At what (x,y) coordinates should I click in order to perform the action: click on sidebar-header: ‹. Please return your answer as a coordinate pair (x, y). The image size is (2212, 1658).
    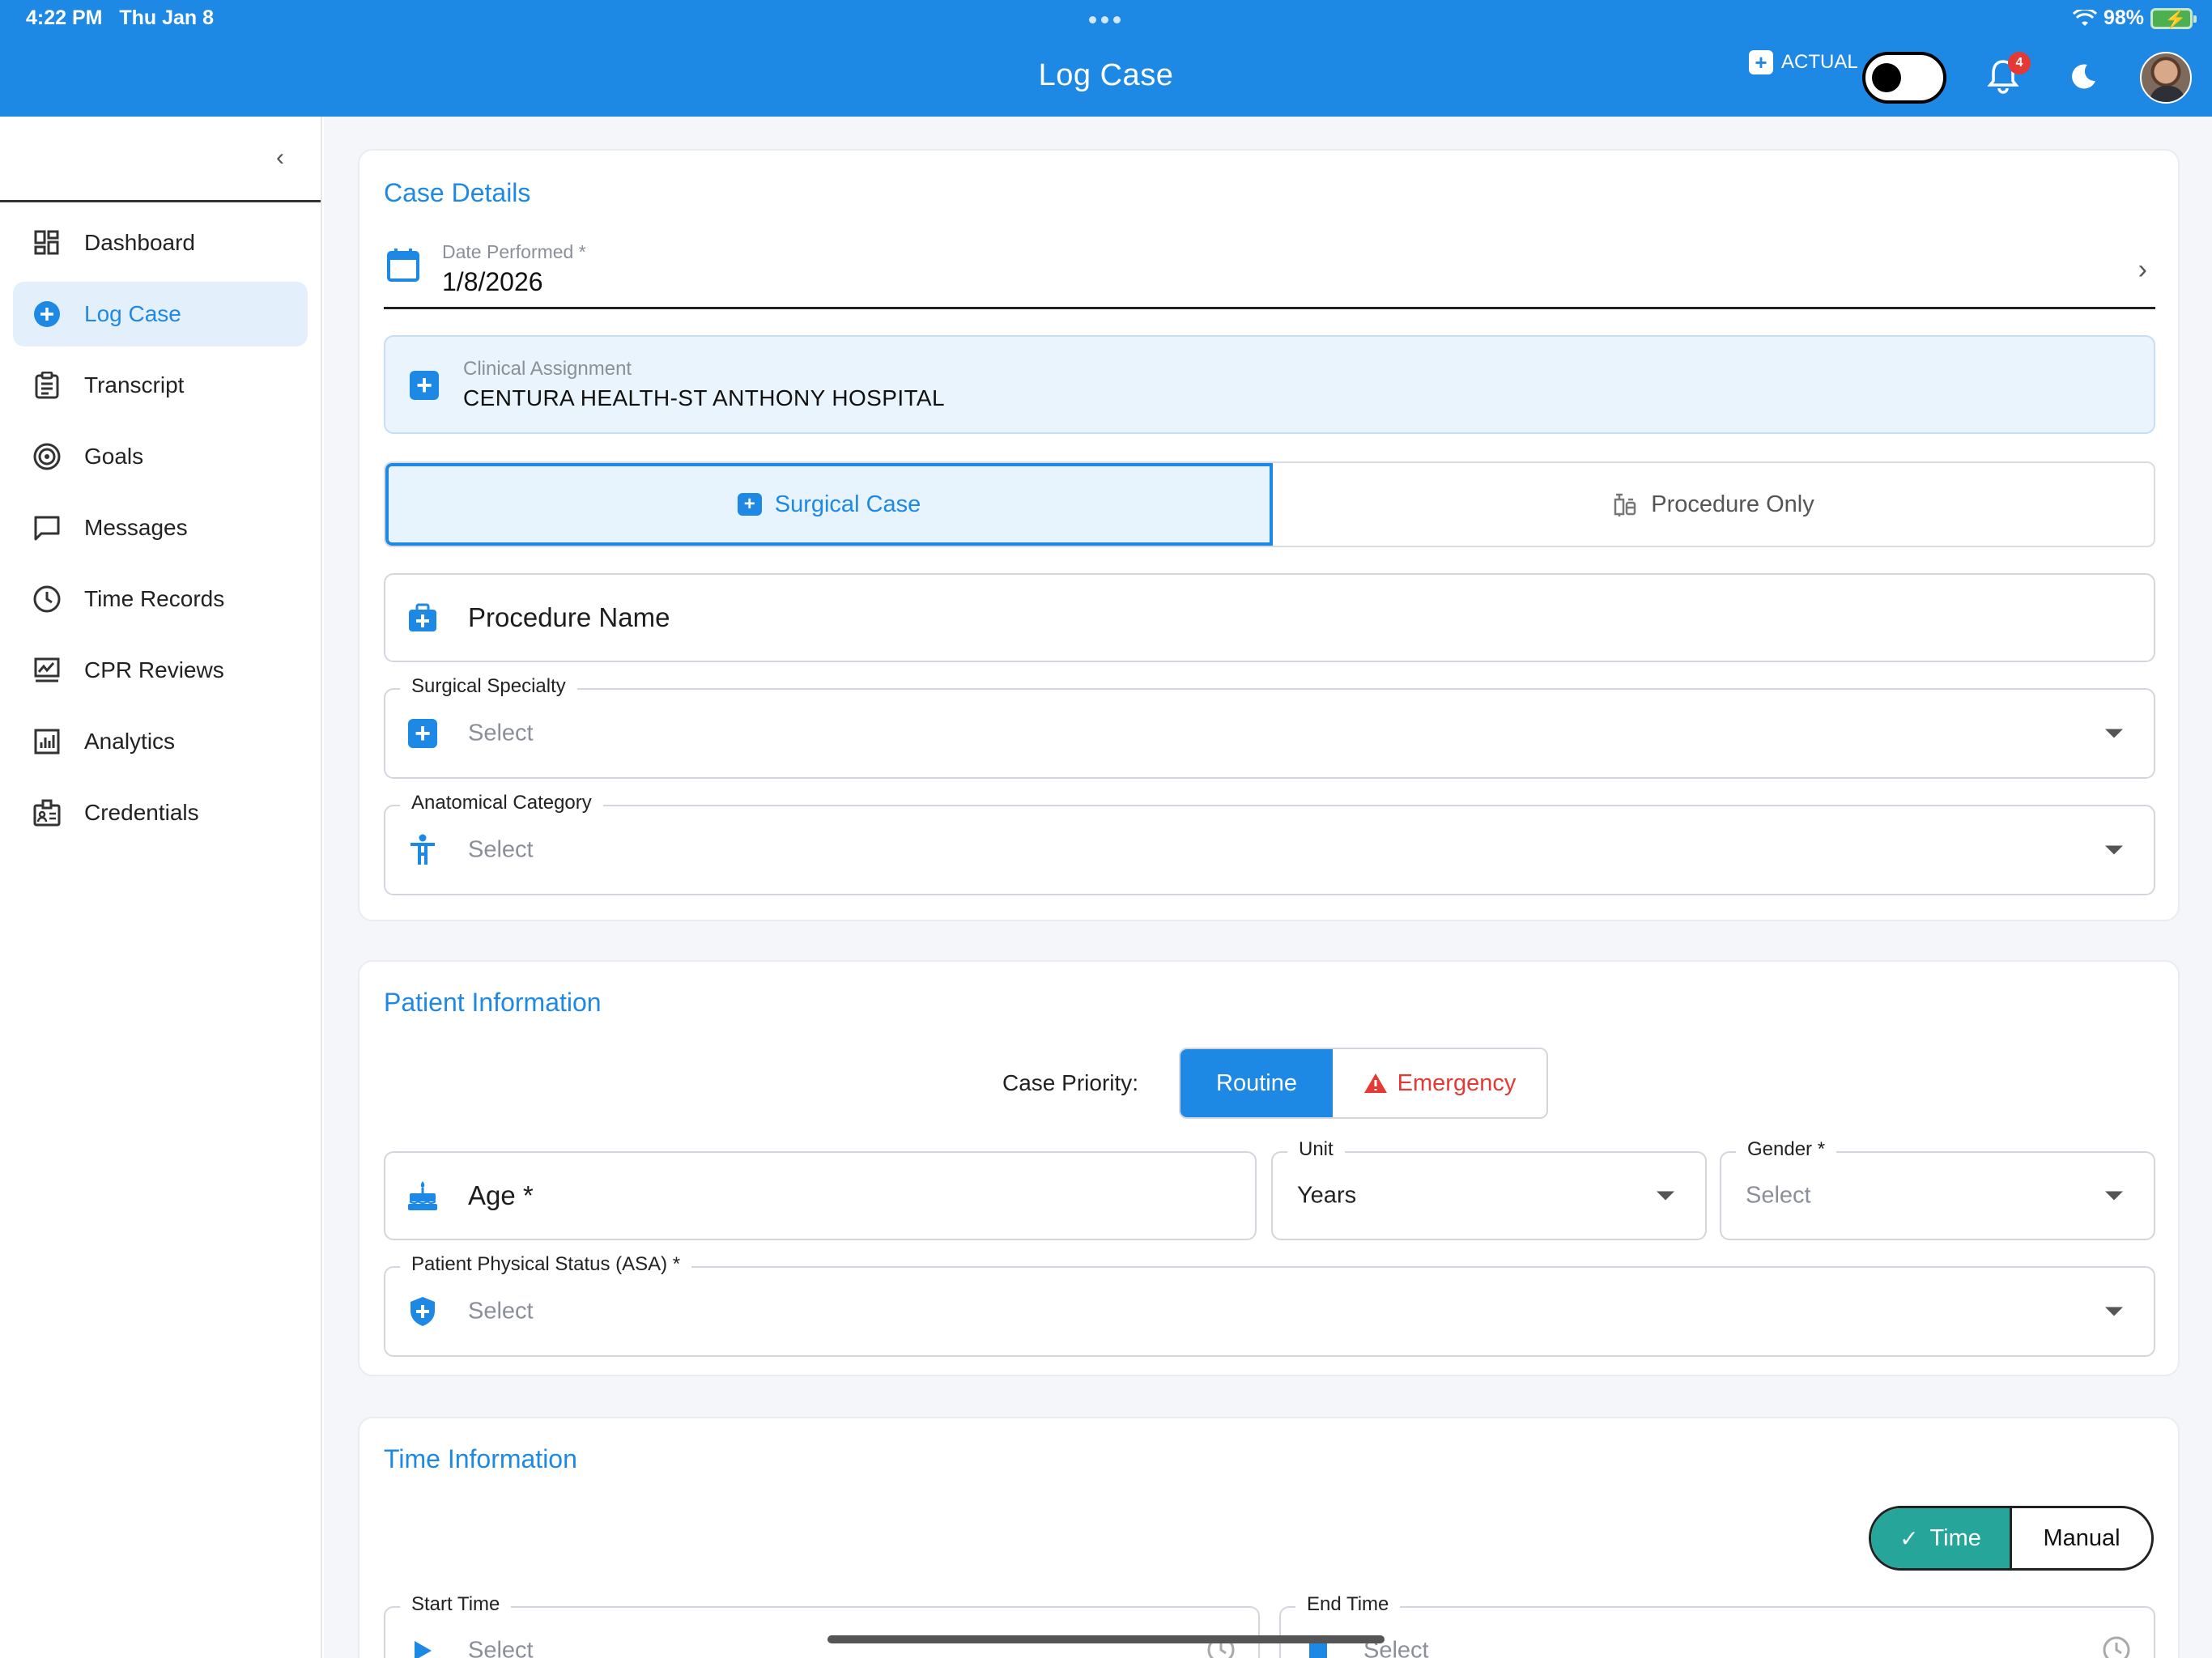
    Looking at the image, I should click on (161, 159).